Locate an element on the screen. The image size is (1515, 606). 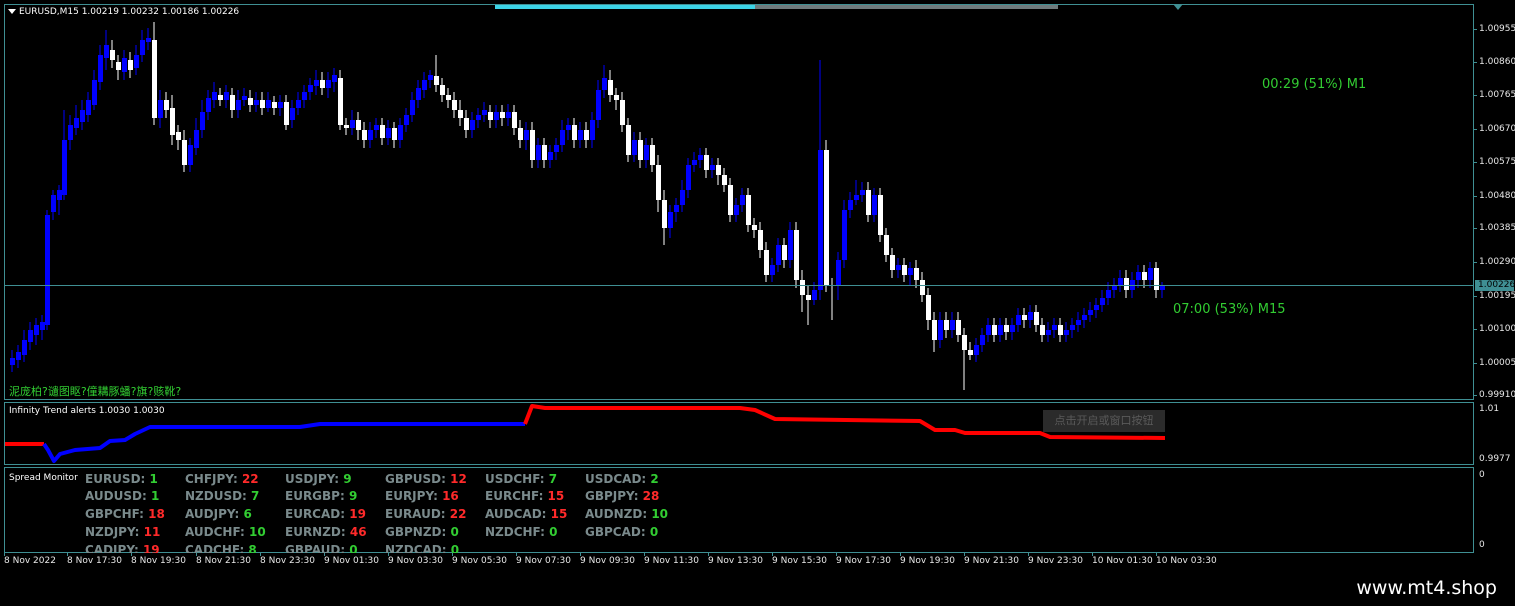
spread-pair-value: 8 is located at coordinates (250, 548).